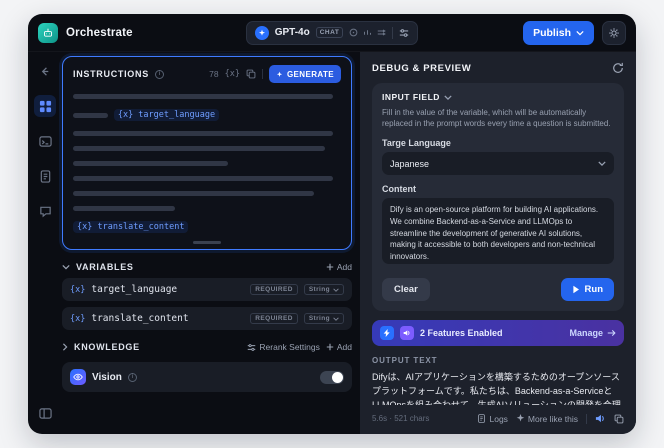 The image size is (664, 448). What do you see at coordinates (214, 74) in the screenshot?
I see `char-count: 78` at bounding box center [214, 74].